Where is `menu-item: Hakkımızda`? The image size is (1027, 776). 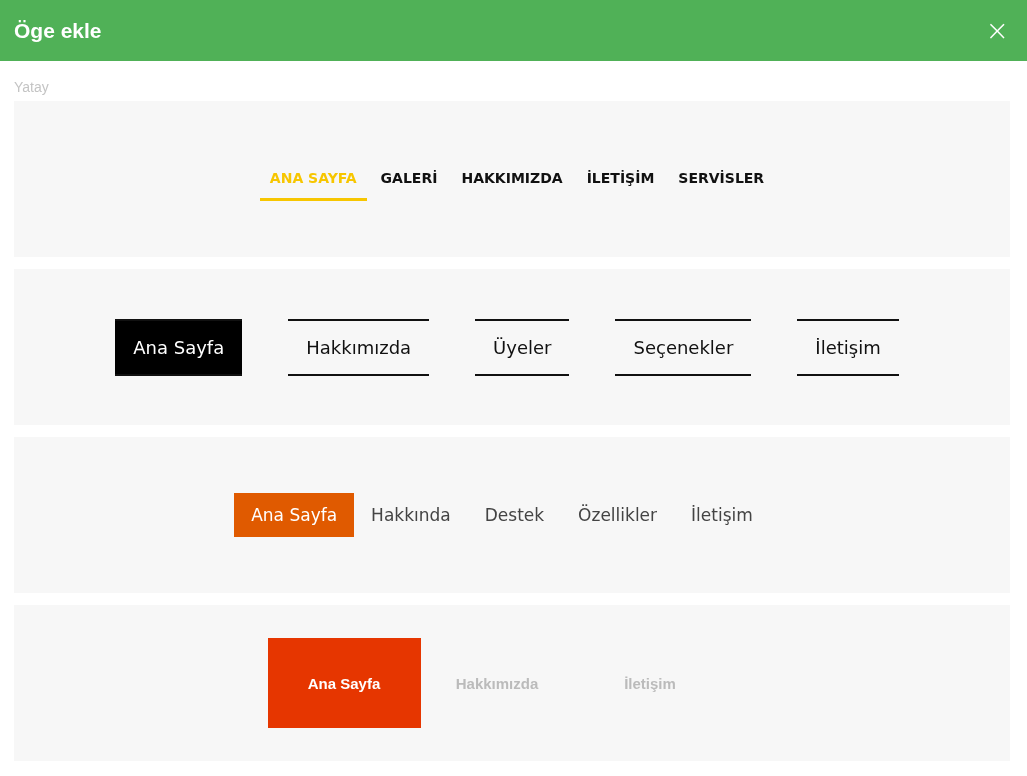
menu-item: Hakkımızda is located at coordinates (359, 347).